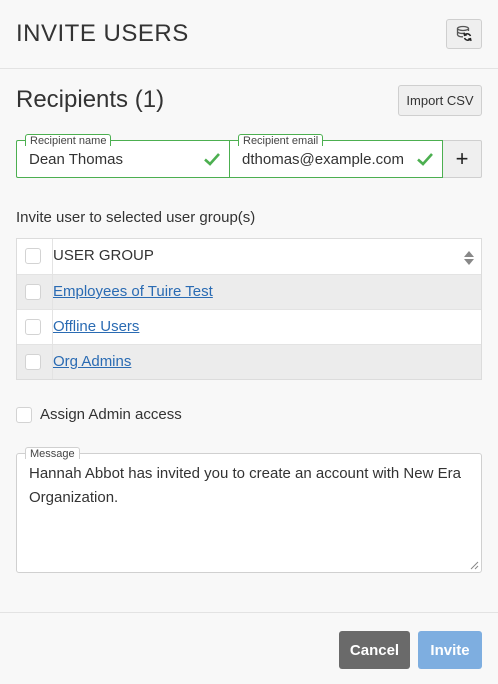 The width and height of the screenshot is (498, 684). I want to click on user-group-link: Org Admins, so click(92, 361).